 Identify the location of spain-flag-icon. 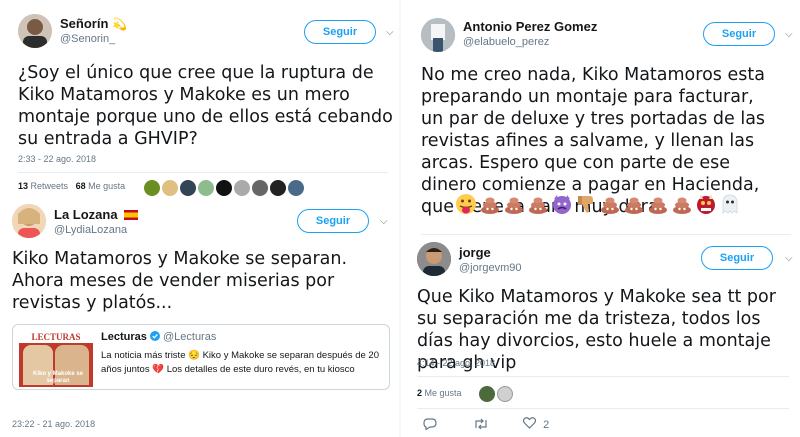
(131, 215).